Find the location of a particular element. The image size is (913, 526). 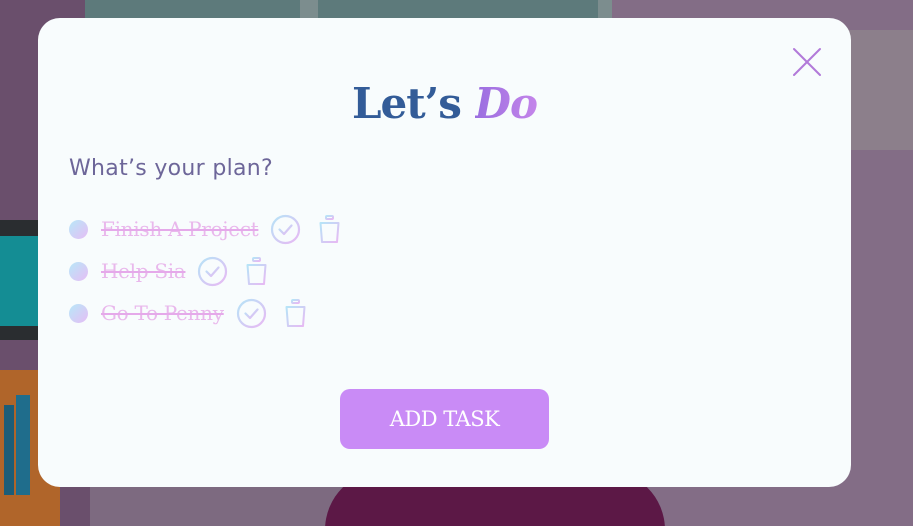

task-label: Finish A Project is located at coordinates (180, 229).